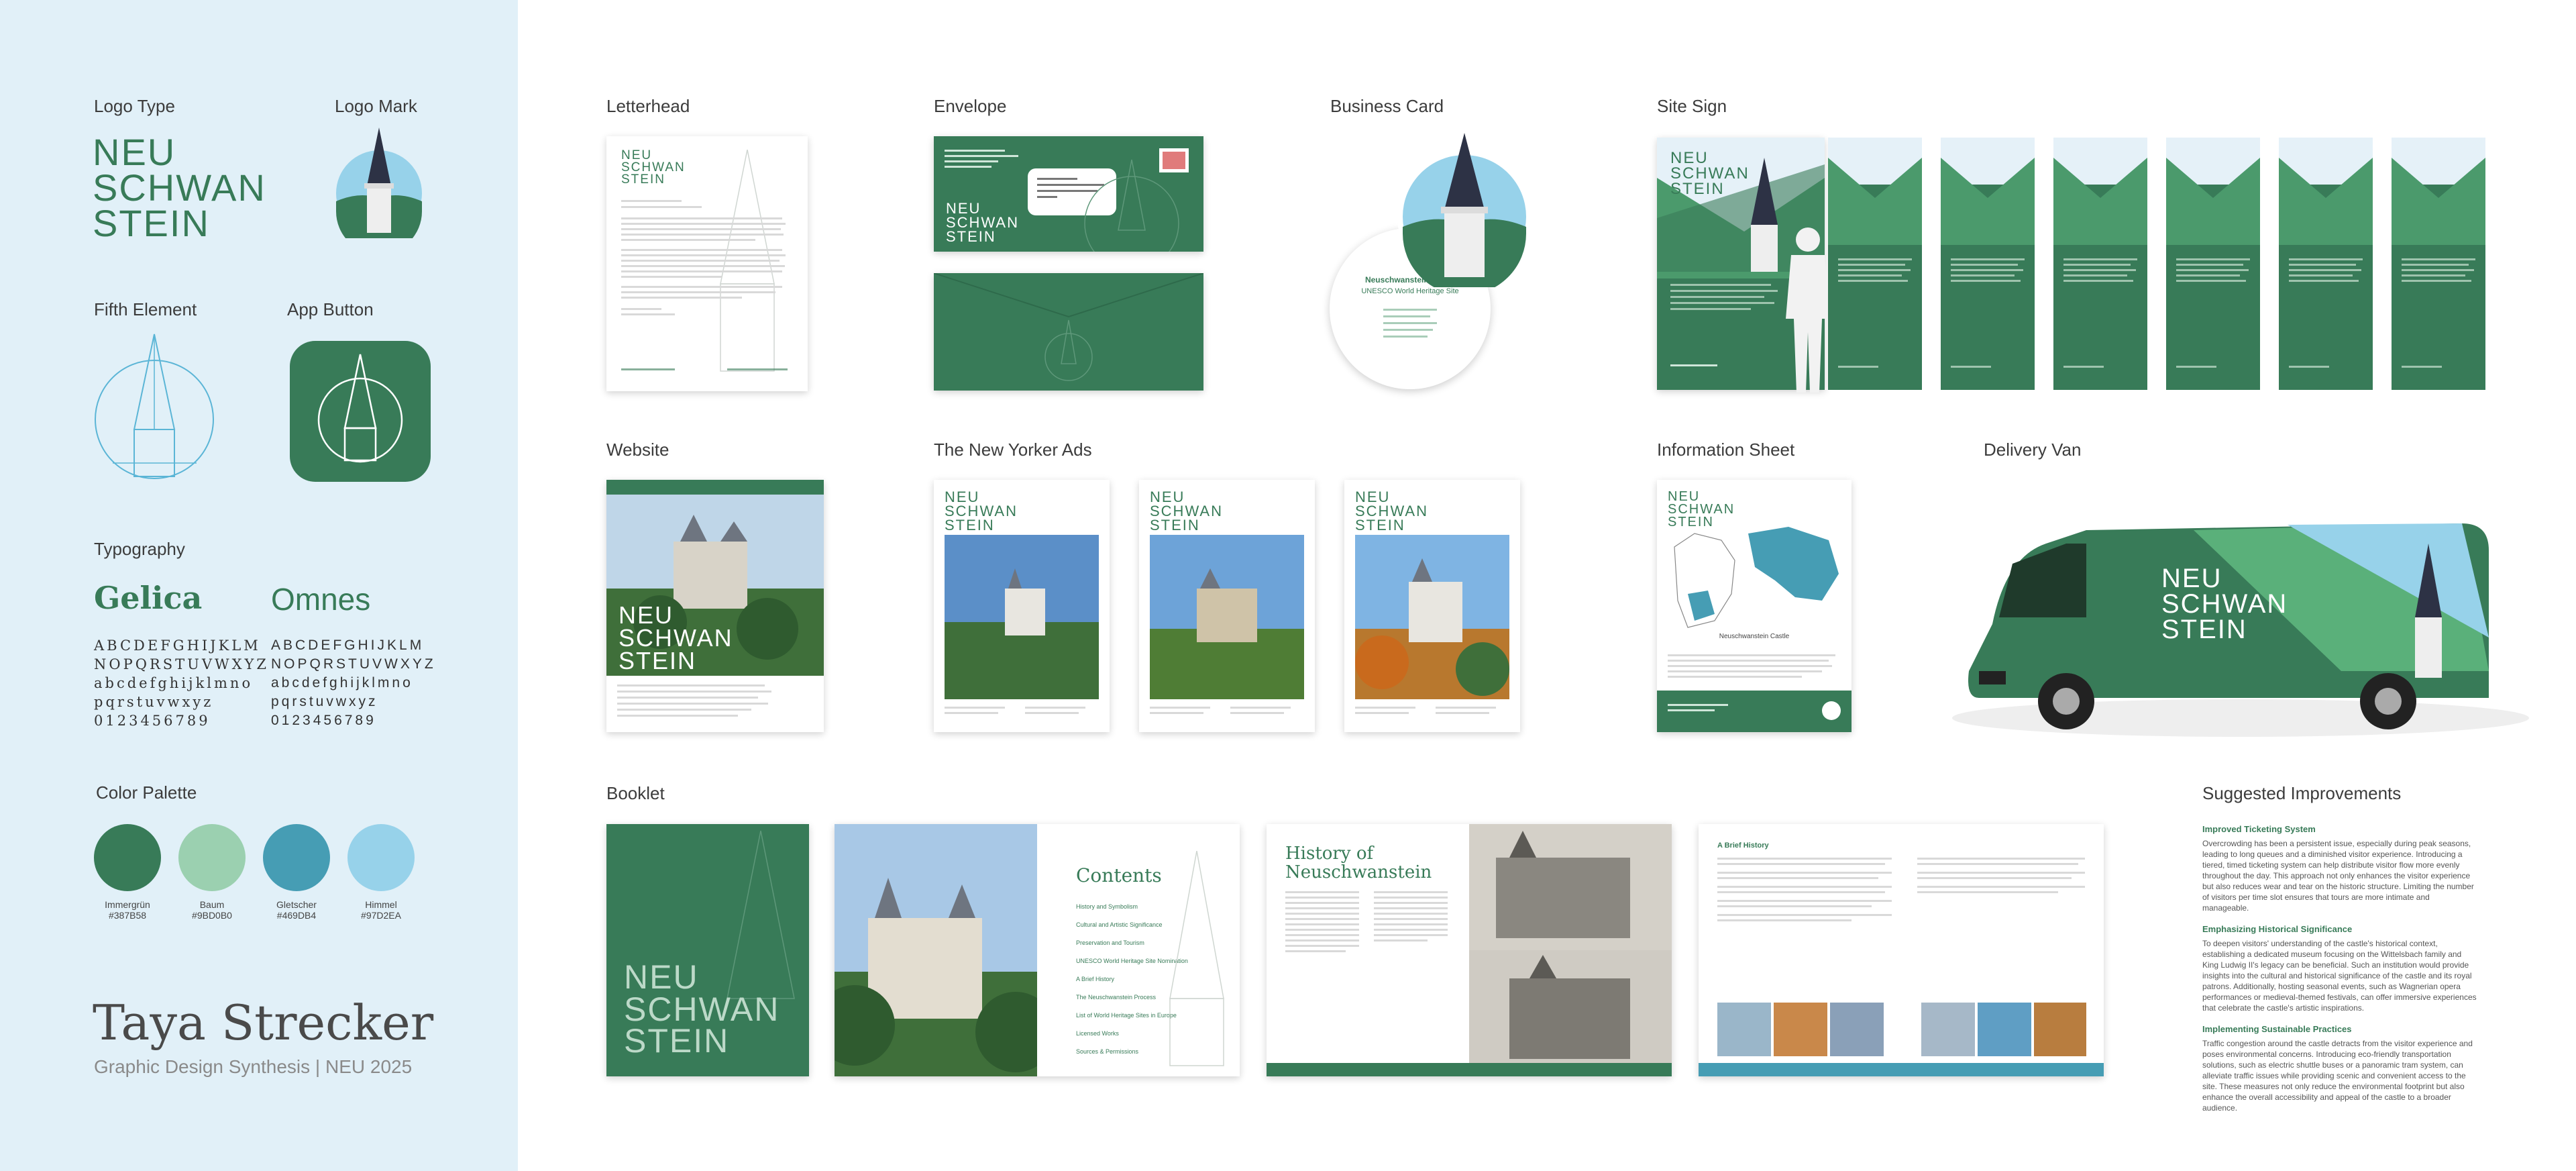  What do you see at coordinates (2033, 450) in the screenshot?
I see `section-delivery-van-label: Delivery Van` at bounding box center [2033, 450].